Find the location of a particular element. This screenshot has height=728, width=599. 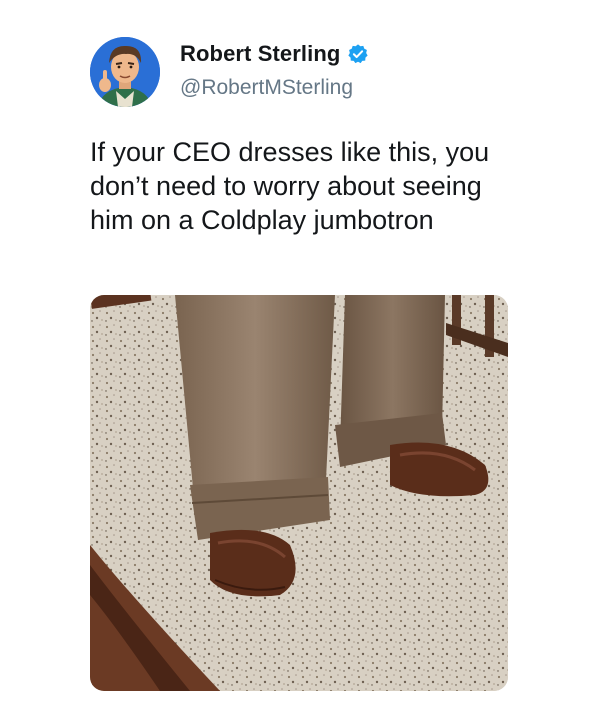

author-name: Robert Sterling is located at coordinates (260, 54).